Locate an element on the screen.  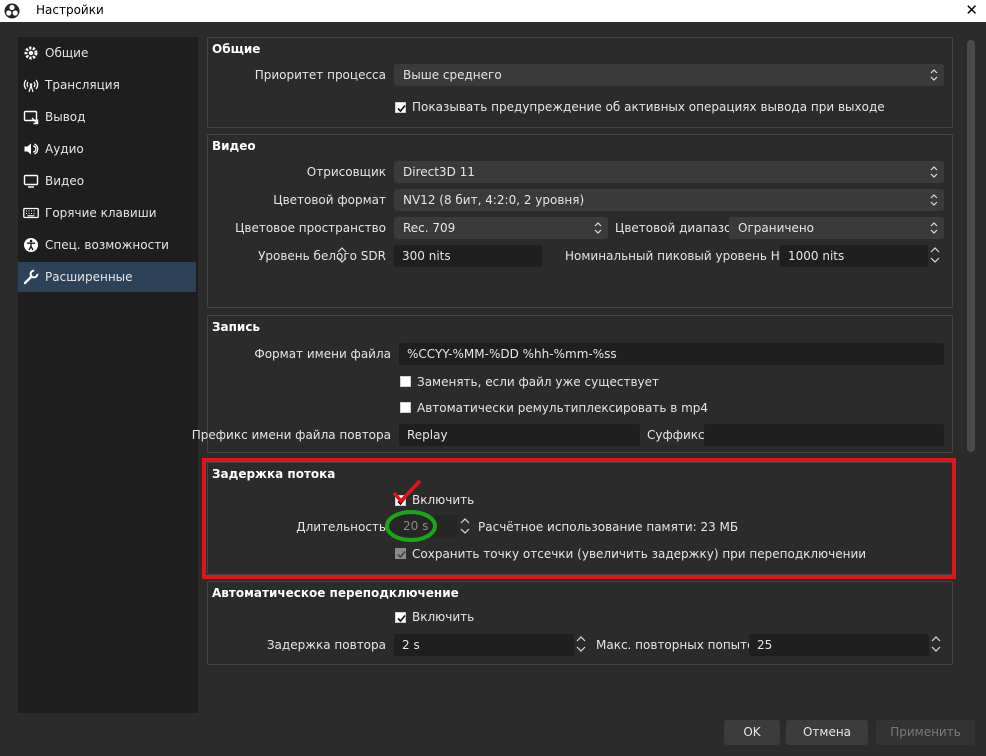
apply-label: Применить is located at coordinates (925, 732).